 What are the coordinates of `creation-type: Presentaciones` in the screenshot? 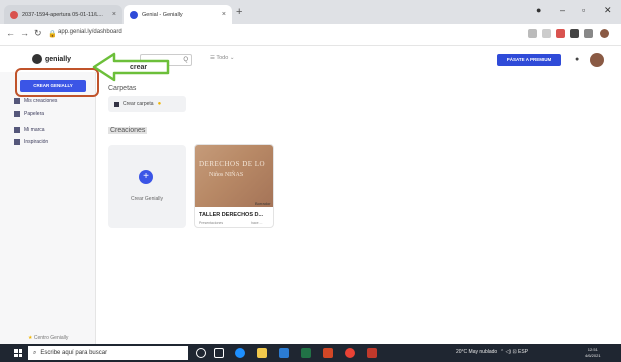 It's located at (211, 223).